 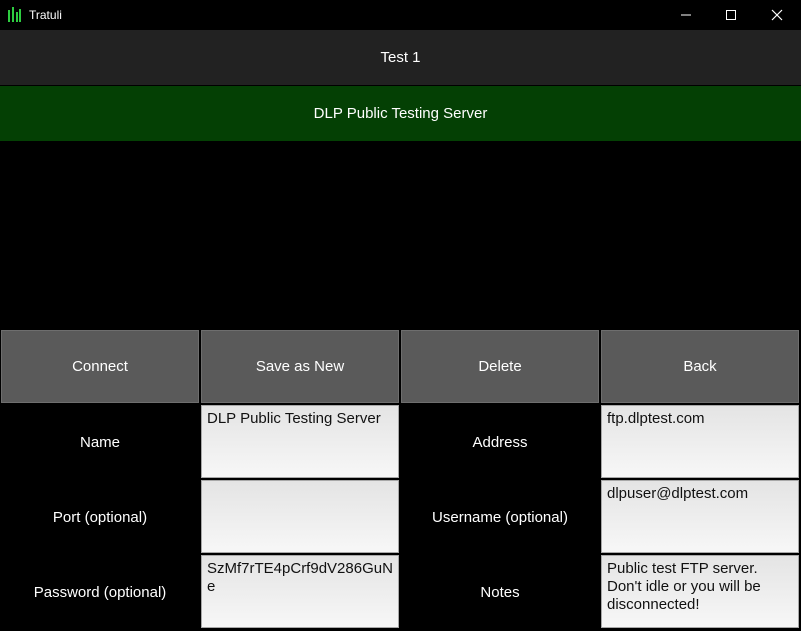 I want to click on username-field: dlpuser@dlptest.com, so click(x=700, y=516).